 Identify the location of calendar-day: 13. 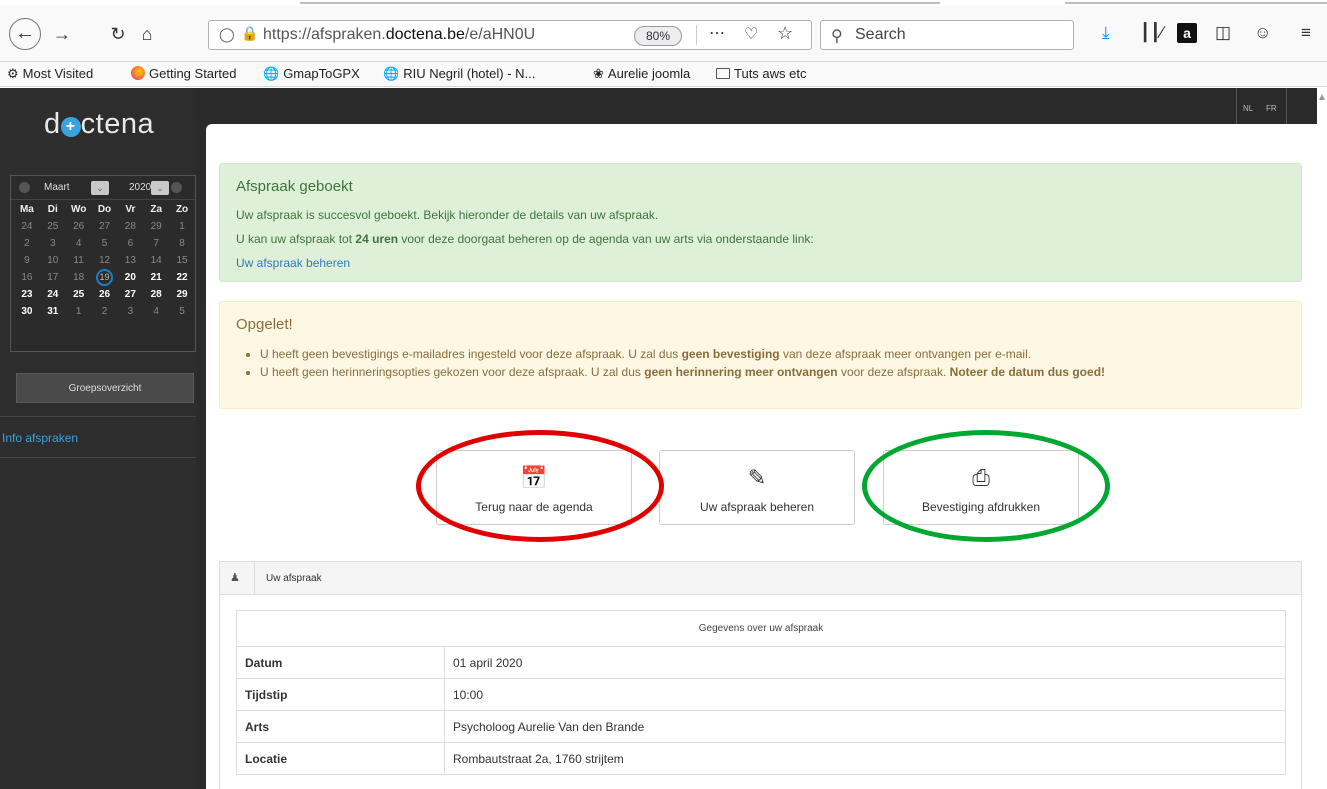
(130, 260).